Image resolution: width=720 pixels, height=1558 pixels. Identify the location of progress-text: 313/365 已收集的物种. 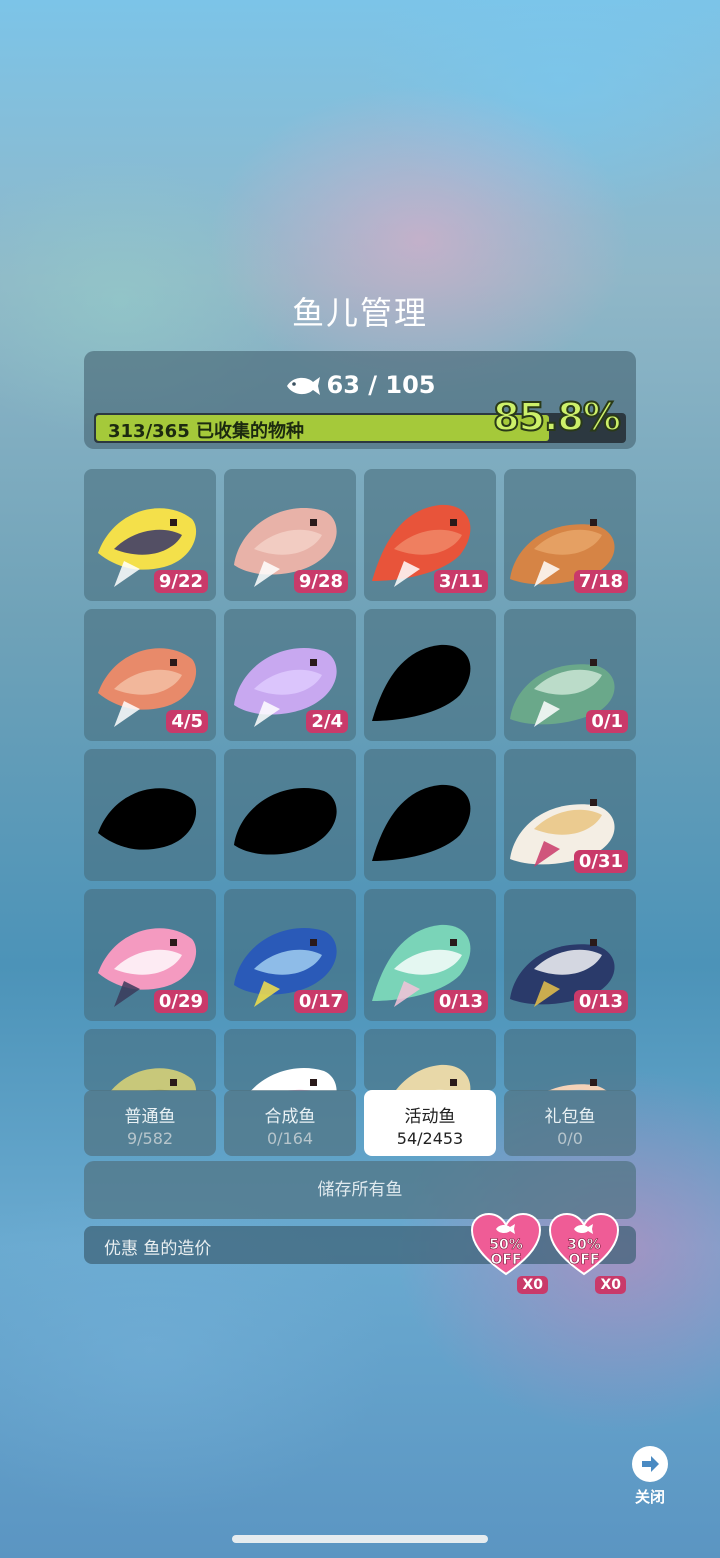
(206, 431).